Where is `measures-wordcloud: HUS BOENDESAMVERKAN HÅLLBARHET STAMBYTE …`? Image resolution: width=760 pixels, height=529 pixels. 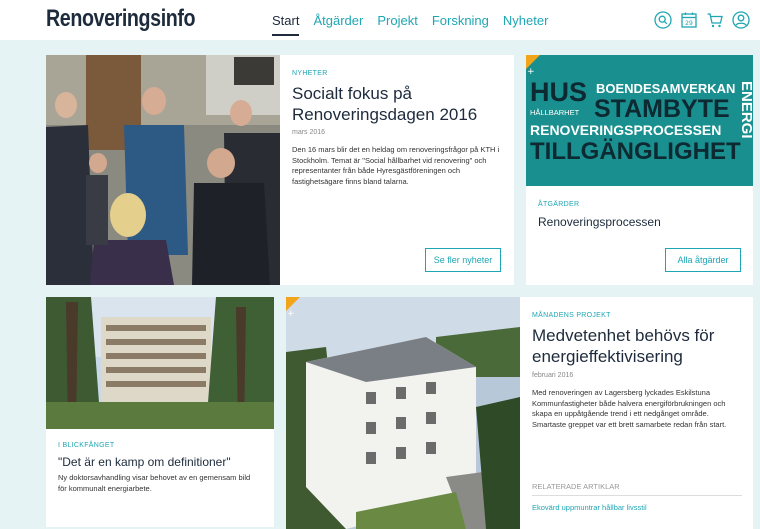
measures-wordcloud: HUS BOENDESAMVERKAN HÅLLBARHET STAMBYTE … is located at coordinates (639, 120).